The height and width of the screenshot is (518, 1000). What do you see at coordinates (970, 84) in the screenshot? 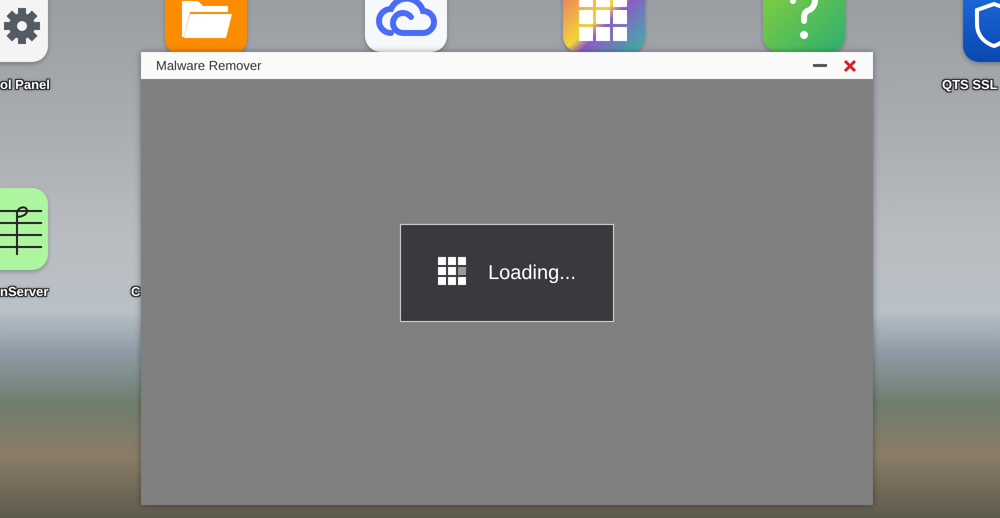
I see `desktop-icon-label: QTS SSL` at bounding box center [970, 84].